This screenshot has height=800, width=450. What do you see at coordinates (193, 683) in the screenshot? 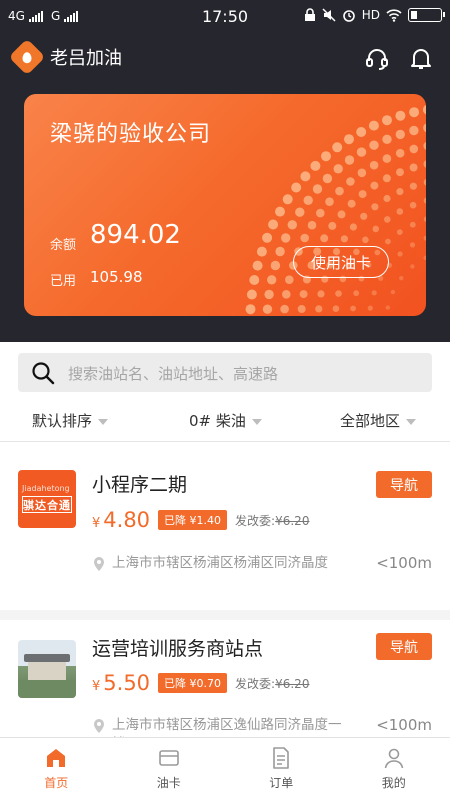
I see `price-drop-badge: 已降 ¥0.70` at bounding box center [193, 683].